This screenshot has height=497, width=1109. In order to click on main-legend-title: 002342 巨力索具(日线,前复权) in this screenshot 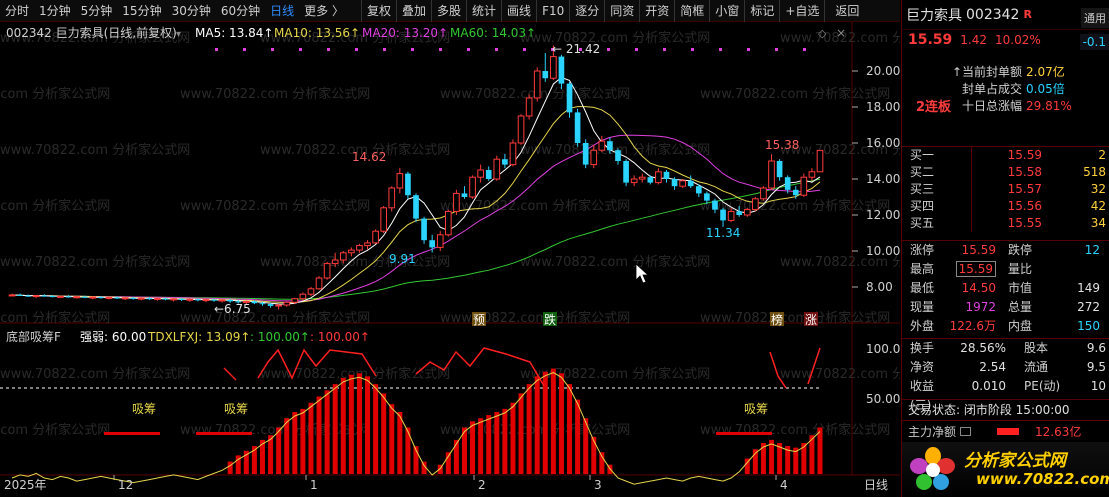, I will do `click(91, 32)`.